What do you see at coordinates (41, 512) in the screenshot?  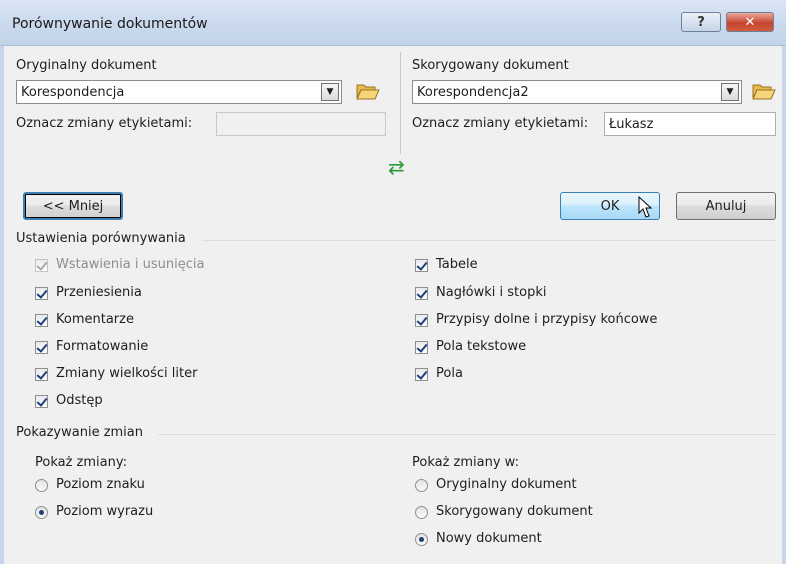 I see `word-level-radio` at bounding box center [41, 512].